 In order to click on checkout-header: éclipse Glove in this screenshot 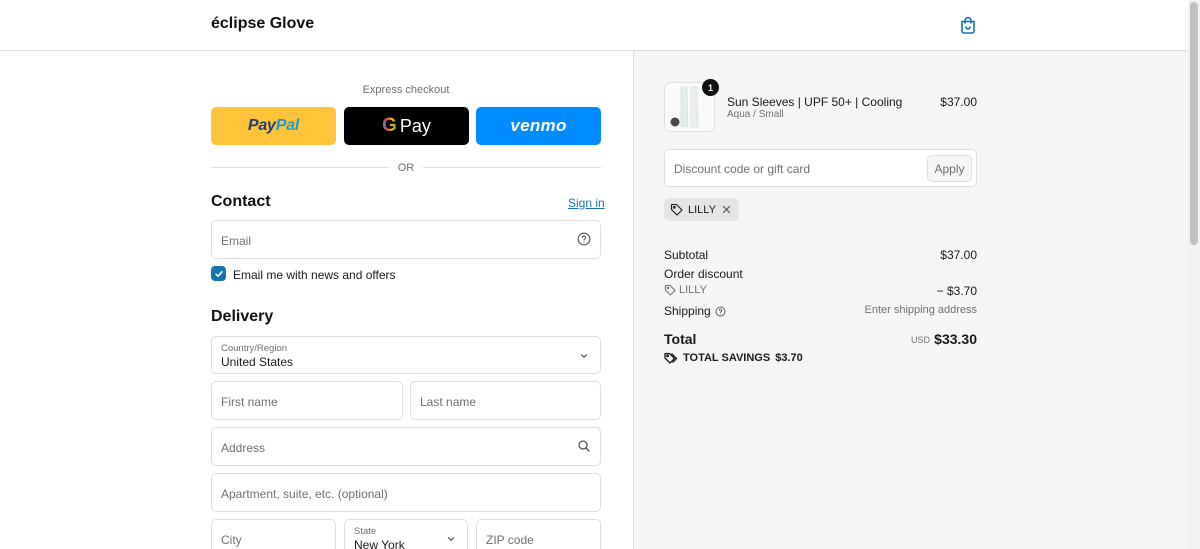, I will do `click(594, 25)`.